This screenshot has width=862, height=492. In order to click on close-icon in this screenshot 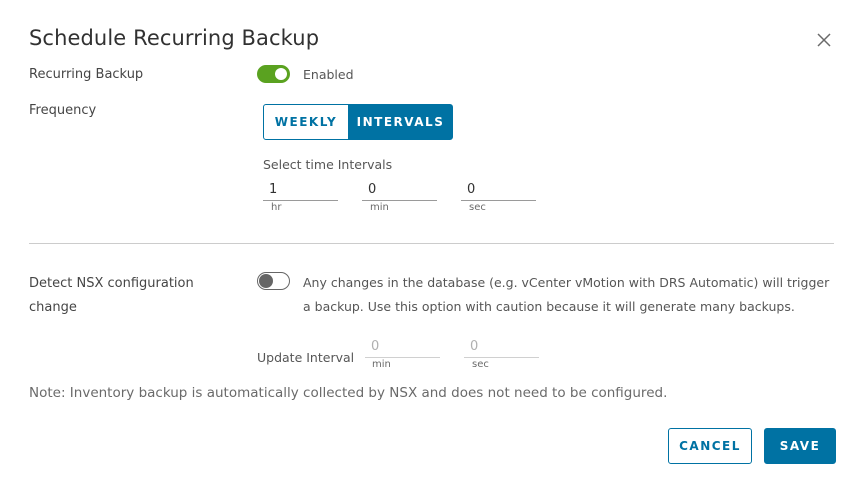, I will do `click(824, 40)`.